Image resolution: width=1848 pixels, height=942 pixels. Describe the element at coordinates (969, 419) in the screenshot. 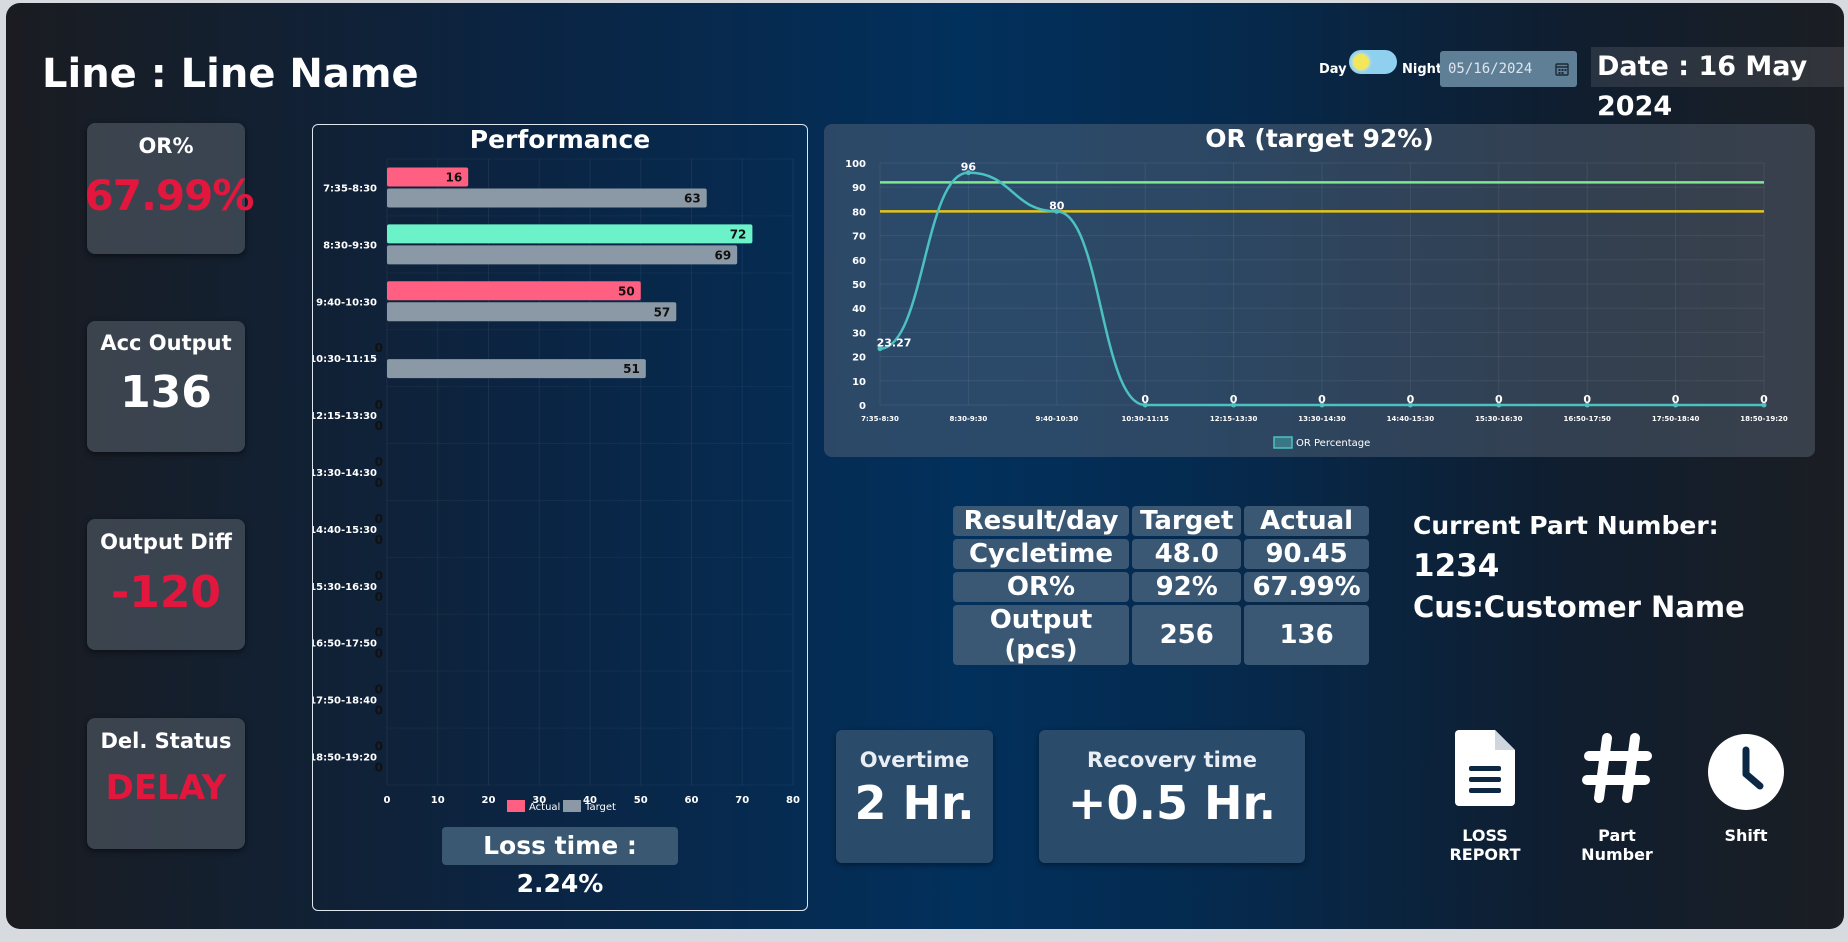

I see `x-tick-label: 8:30-9:30` at that location.